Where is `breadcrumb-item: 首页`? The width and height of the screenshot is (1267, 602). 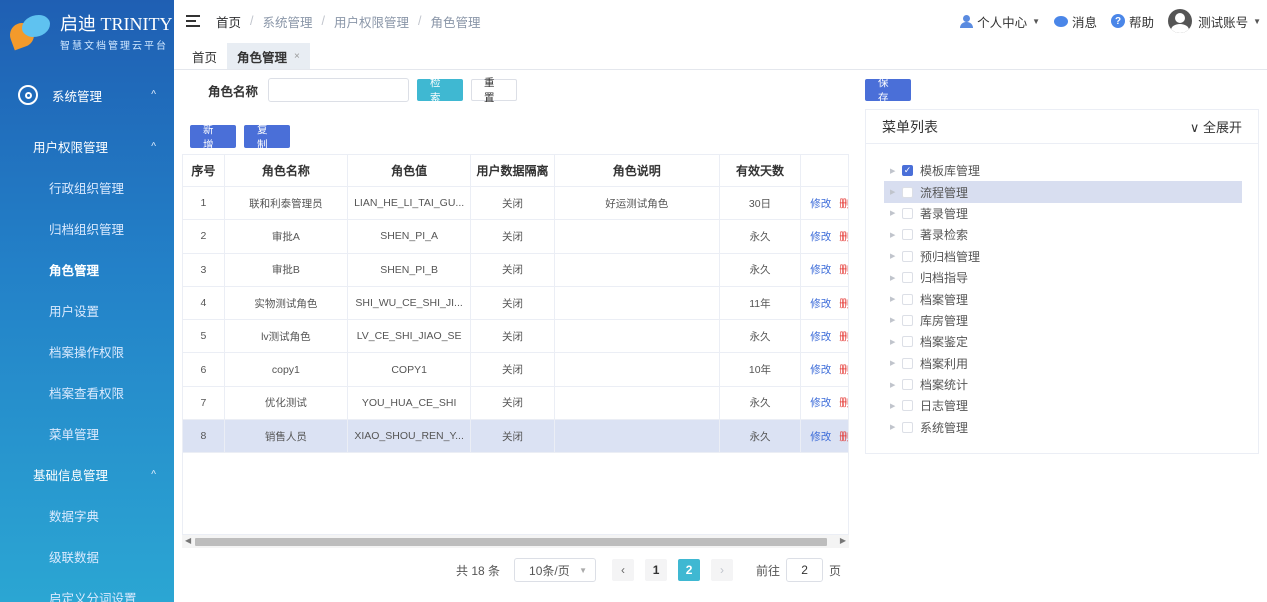 breadcrumb-item: 首页 is located at coordinates (228, 21).